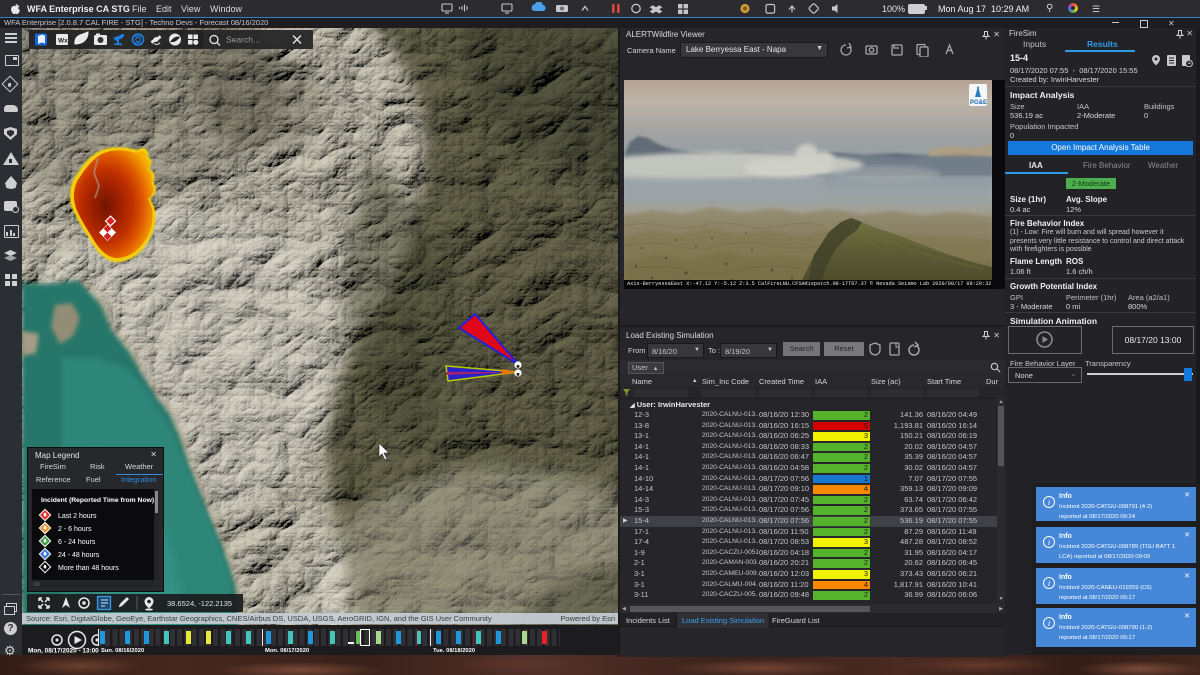  I want to click on svg-text: Mon, 08/17/2020 - 13:00, so click(63, 651).